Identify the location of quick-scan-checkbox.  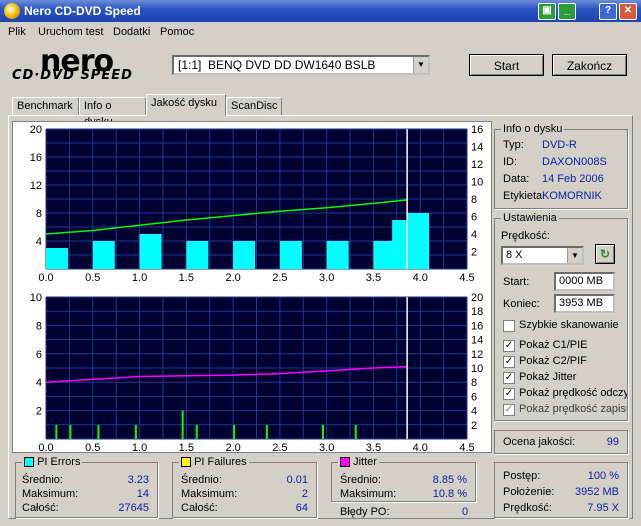
(509, 326).